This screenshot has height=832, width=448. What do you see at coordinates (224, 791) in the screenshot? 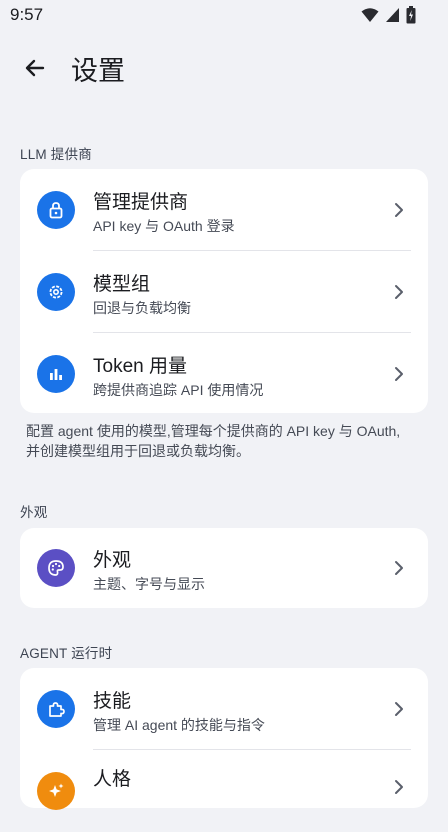
I see `settings-item-persona: 人格` at bounding box center [224, 791].